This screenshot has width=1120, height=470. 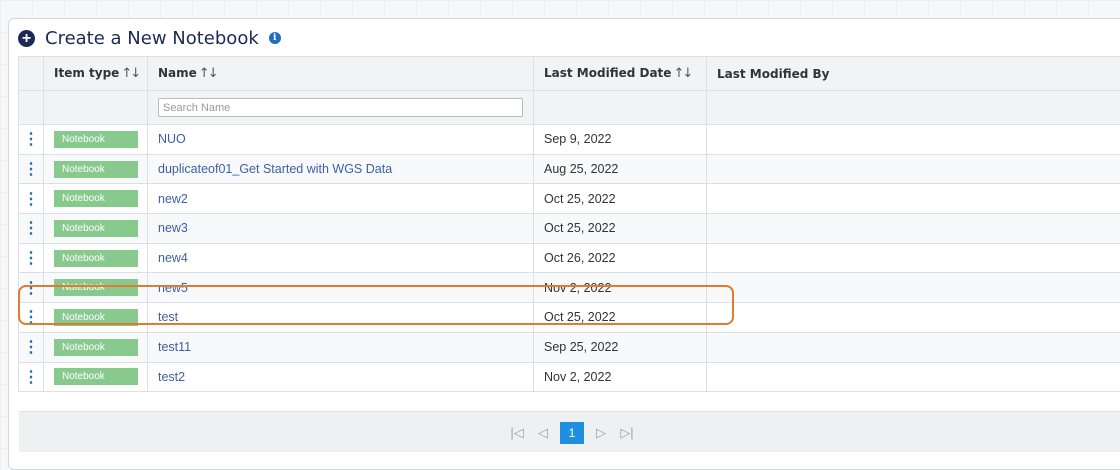 I want to click on table-footer: |◁ ◁ 1 ▷ ▷|, so click(x=569, y=431).